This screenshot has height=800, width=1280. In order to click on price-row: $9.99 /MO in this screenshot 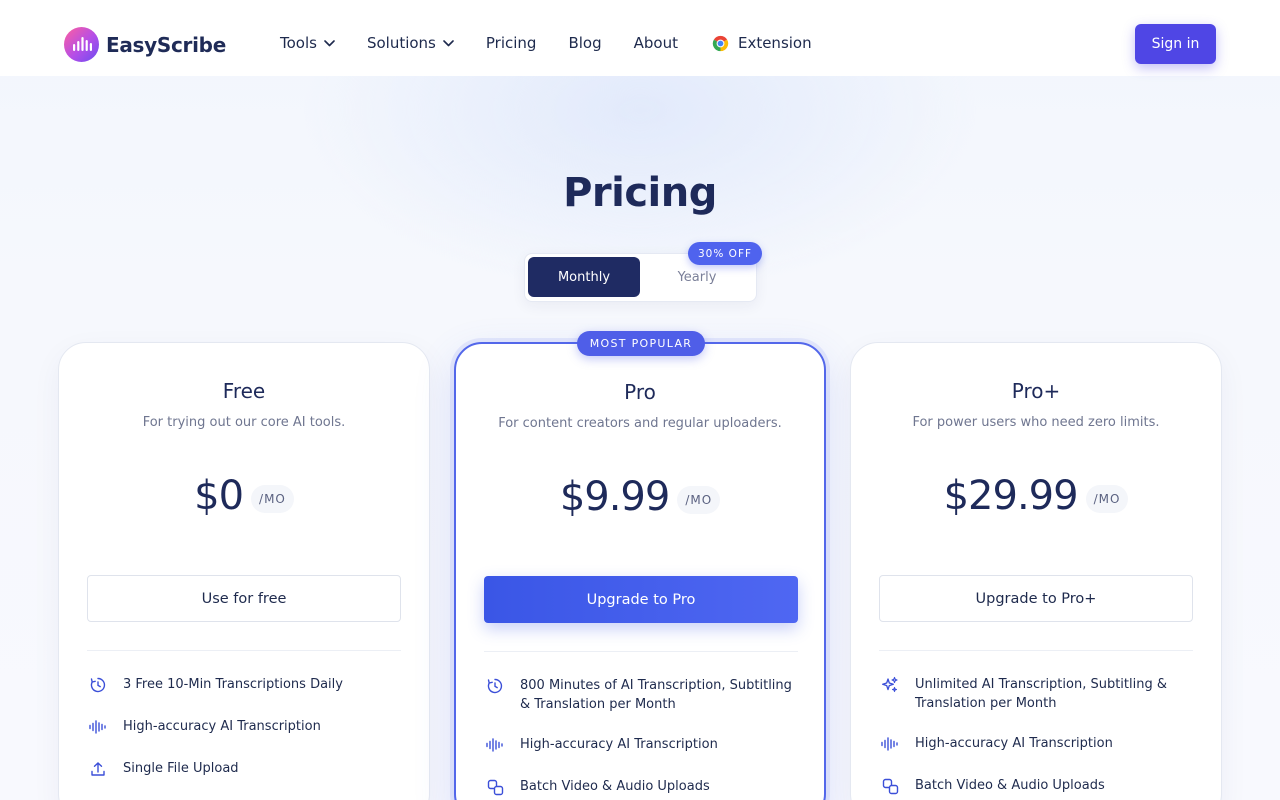, I will do `click(640, 497)`.